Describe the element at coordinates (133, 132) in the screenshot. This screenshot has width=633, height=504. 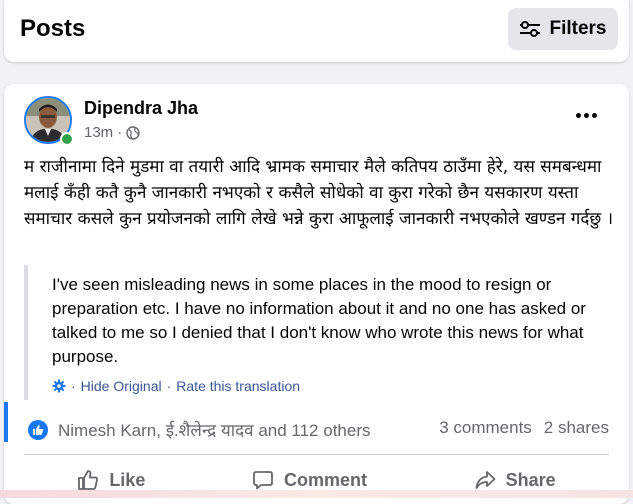
I see `globe-icon` at that location.